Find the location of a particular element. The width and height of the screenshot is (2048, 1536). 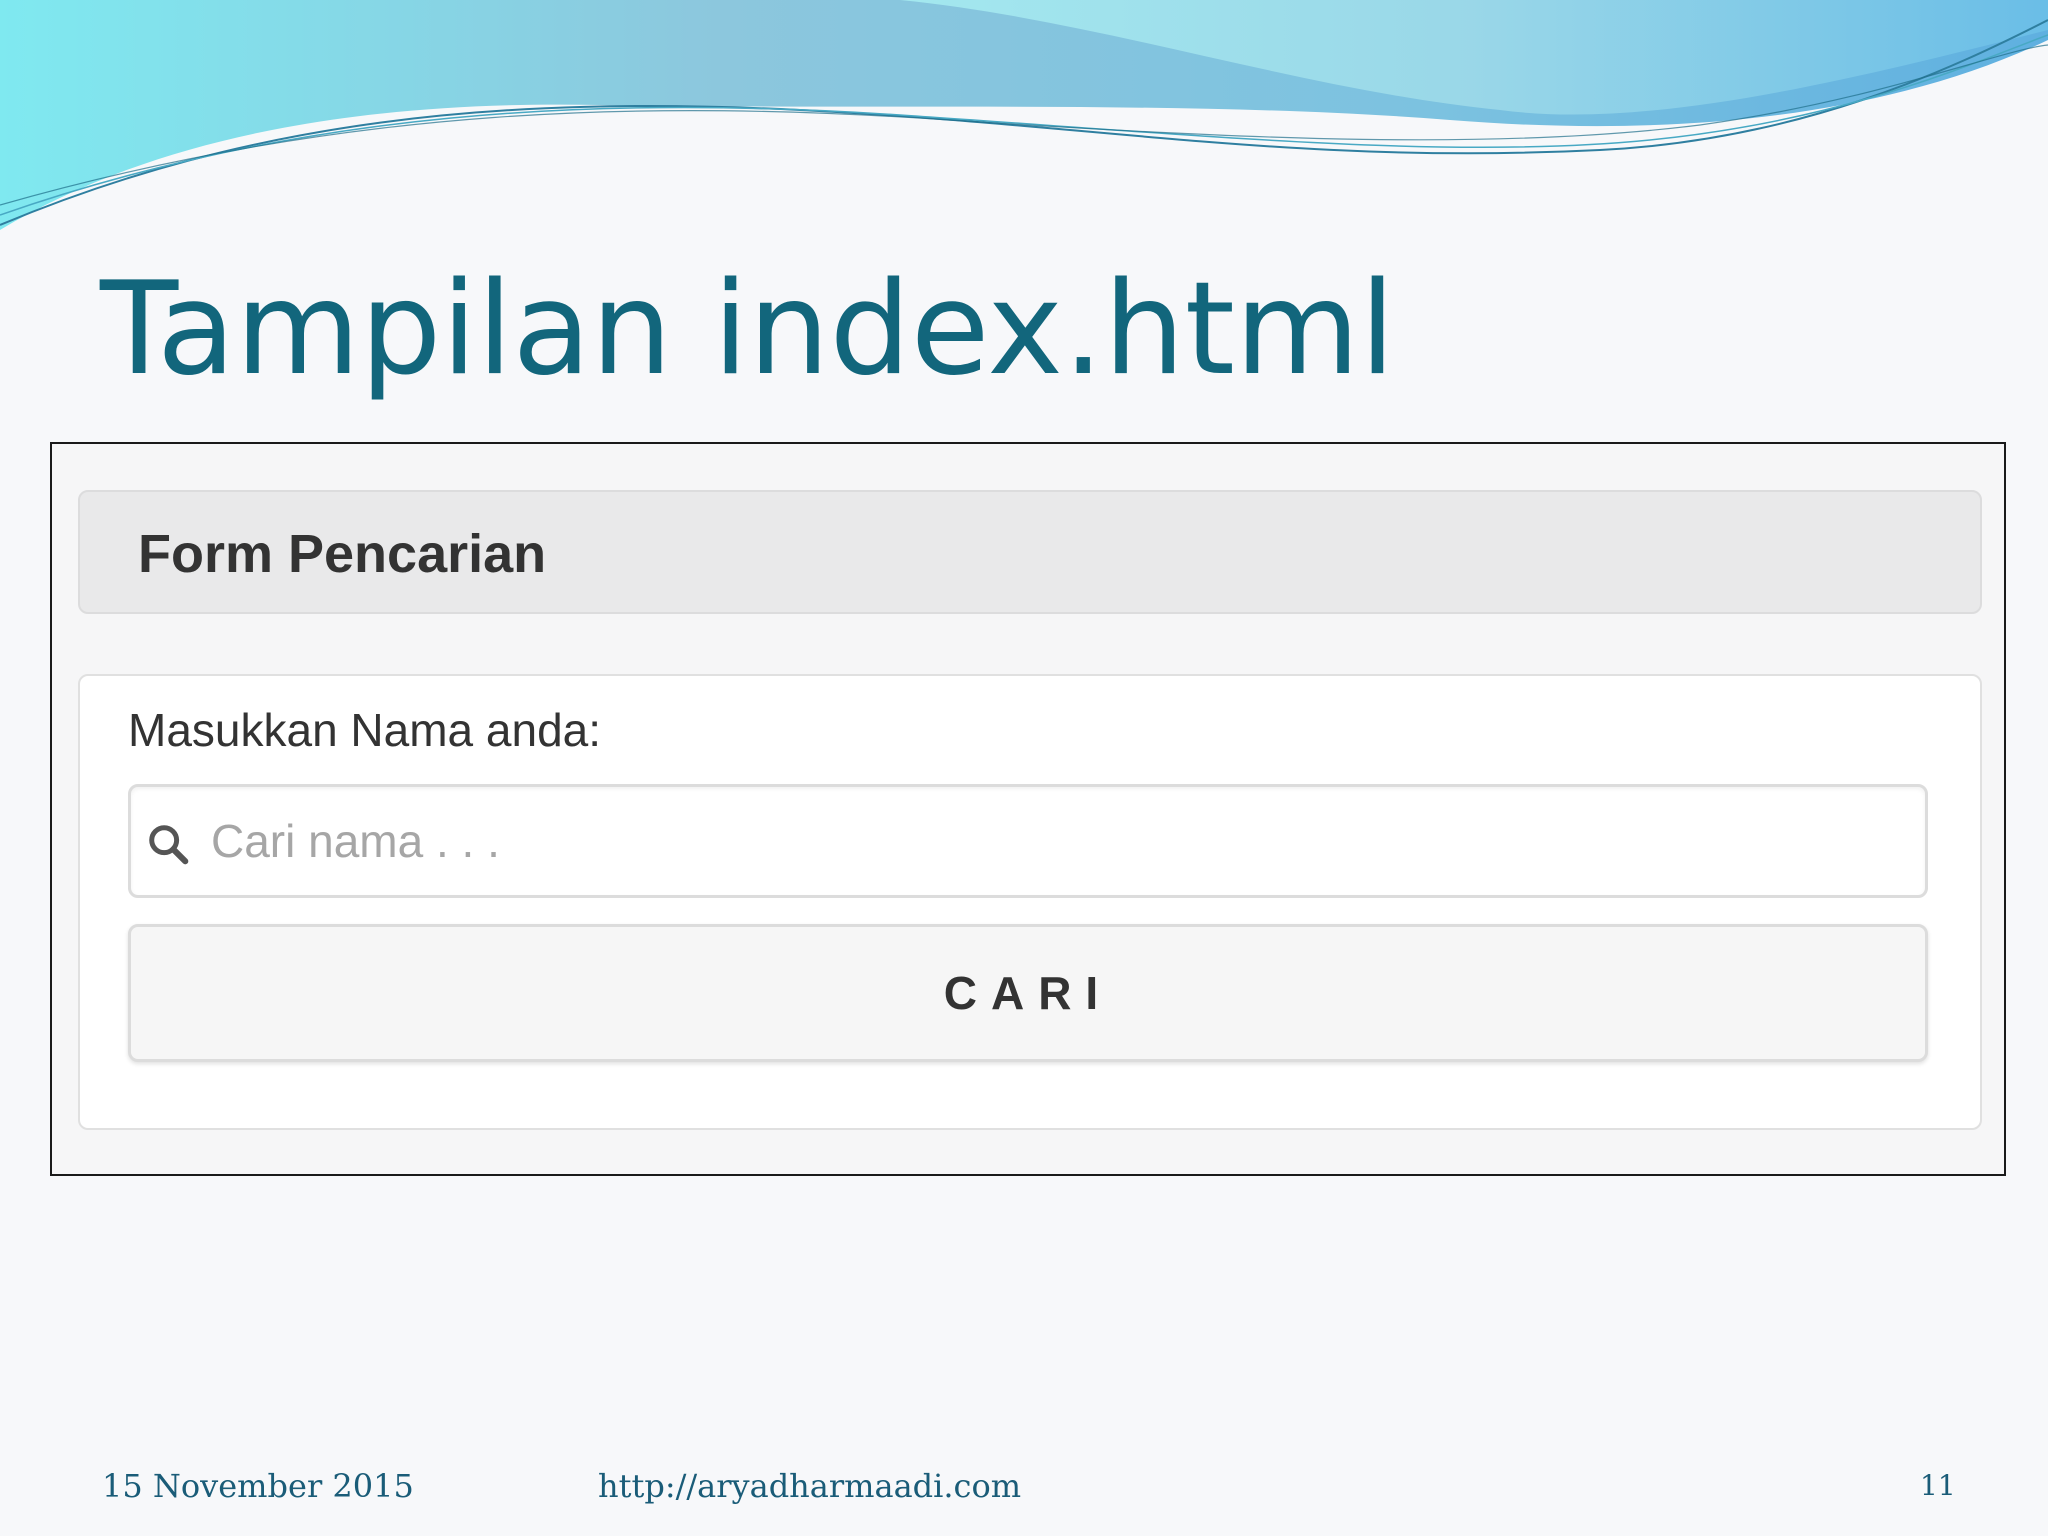

search-field is located at coordinates (1028, 841).